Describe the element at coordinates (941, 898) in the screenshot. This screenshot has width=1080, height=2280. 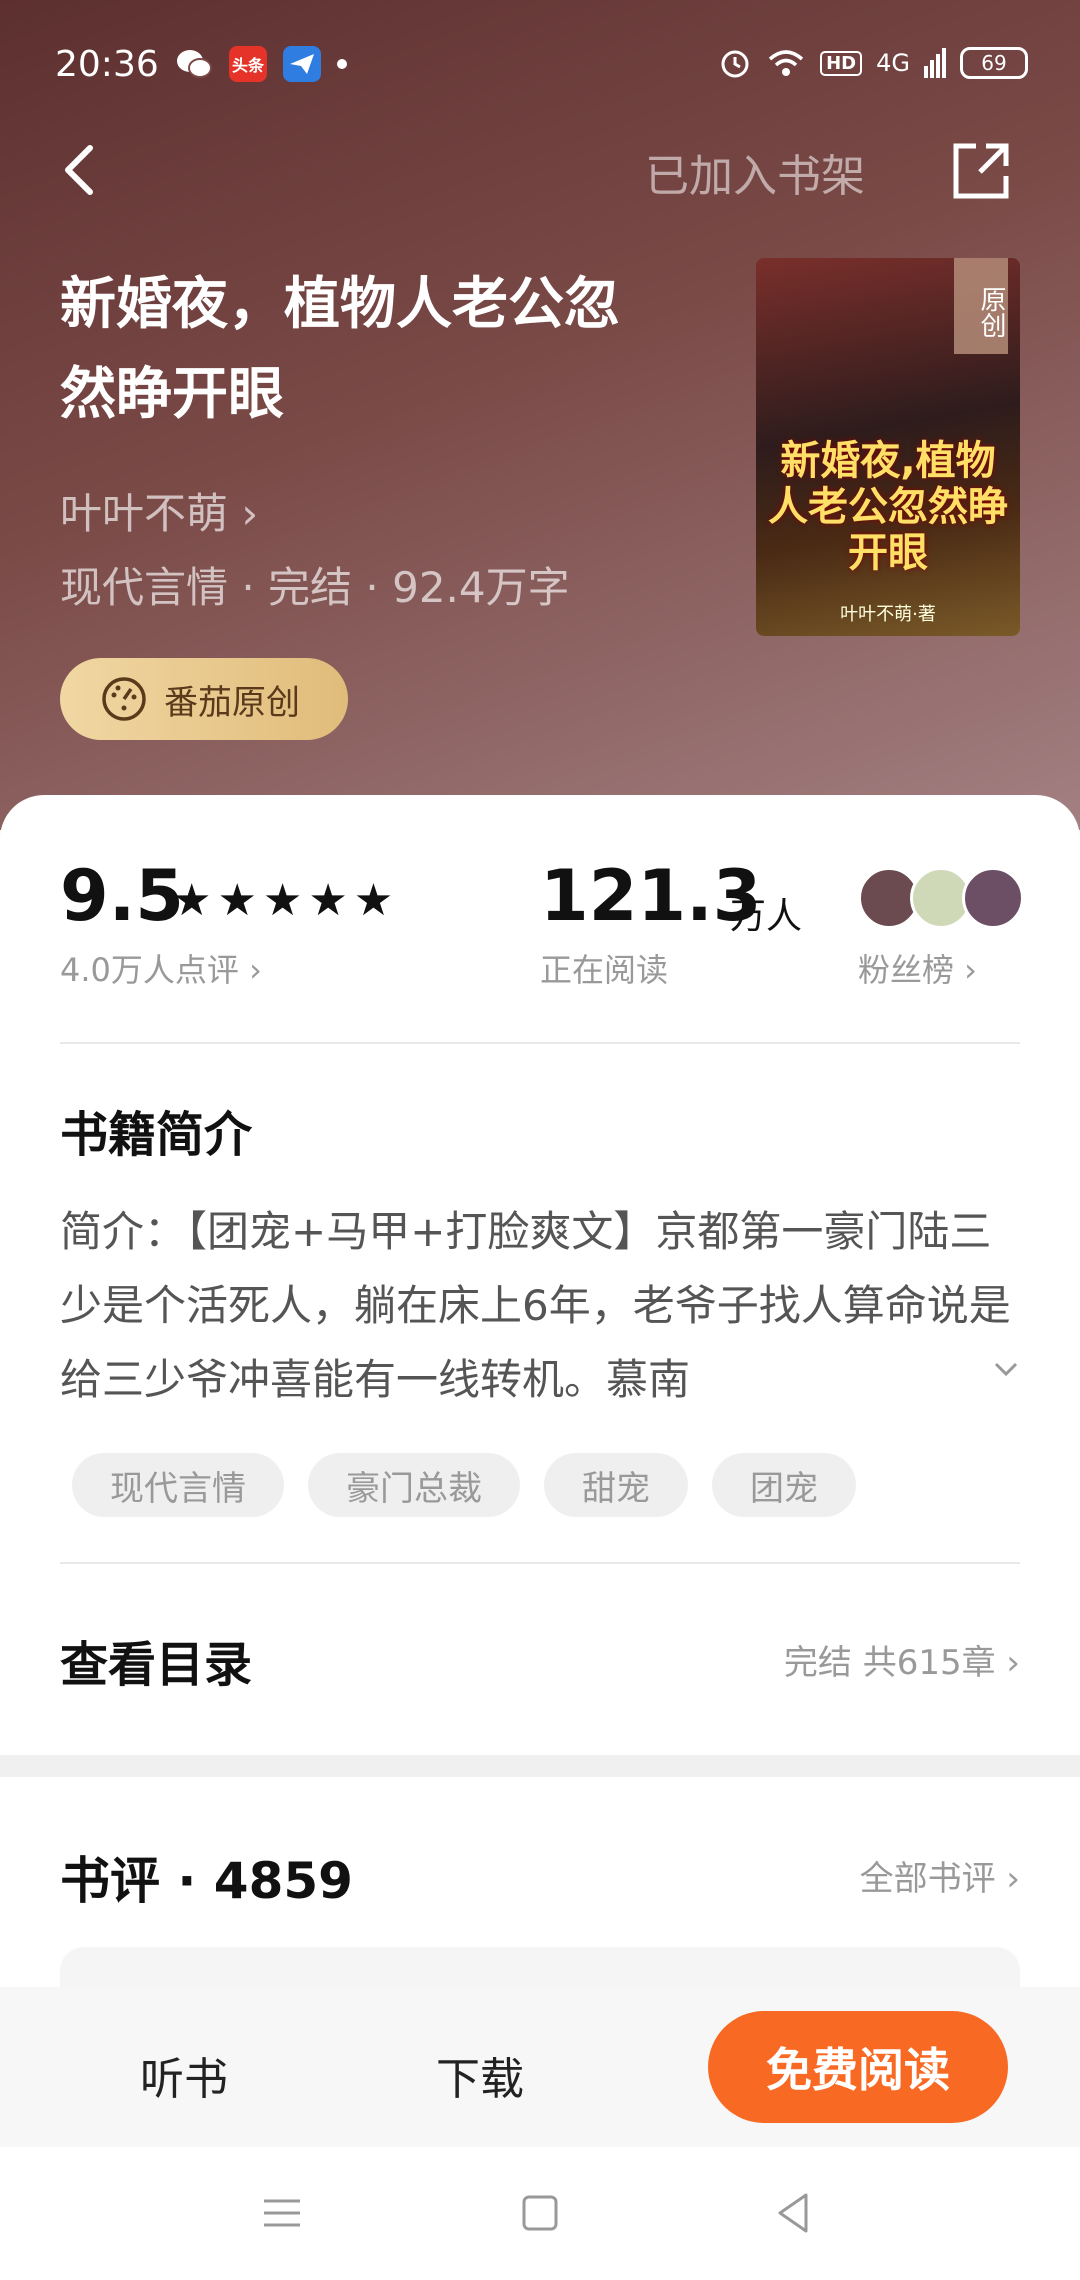
I see `fan-avatars` at that location.